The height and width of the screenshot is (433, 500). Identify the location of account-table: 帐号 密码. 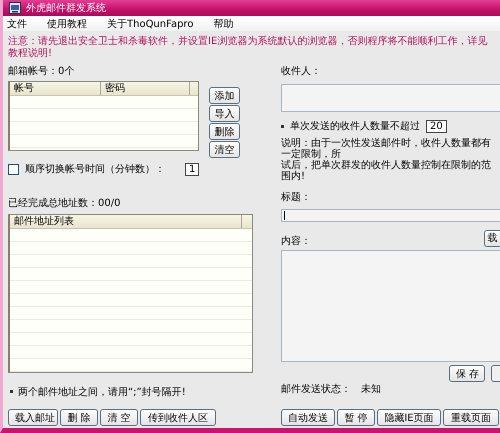
(103, 116).